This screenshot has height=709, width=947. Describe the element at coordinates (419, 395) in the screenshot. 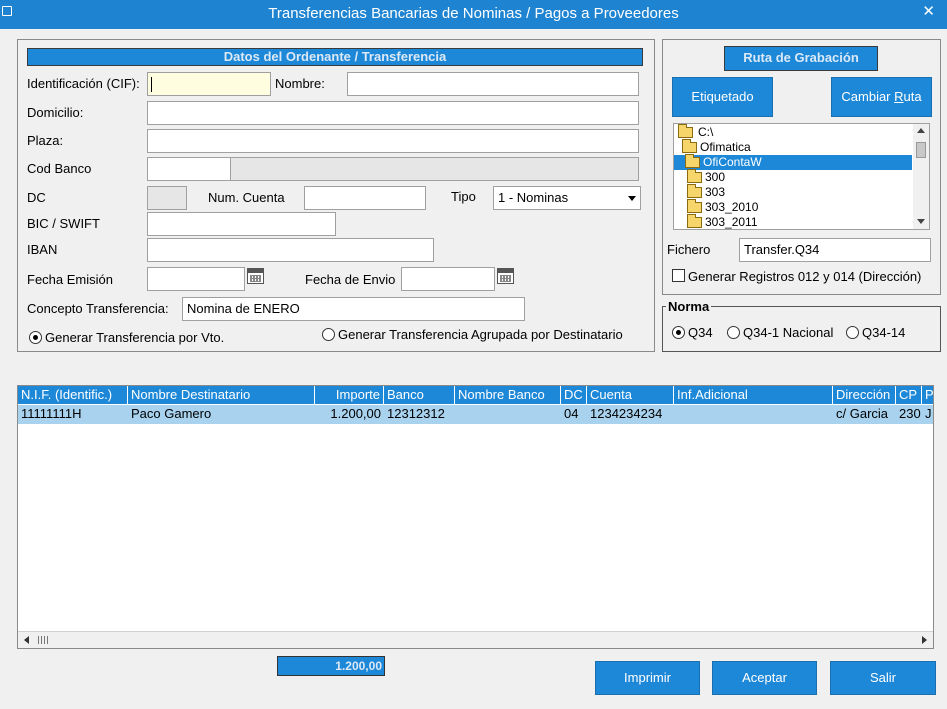

I see `col-header: Banco` at that location.